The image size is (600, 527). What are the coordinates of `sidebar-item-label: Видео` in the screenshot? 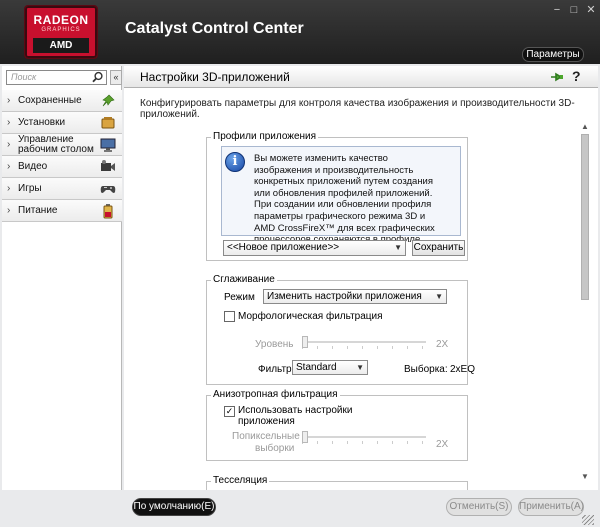 It's located at (33, 166).